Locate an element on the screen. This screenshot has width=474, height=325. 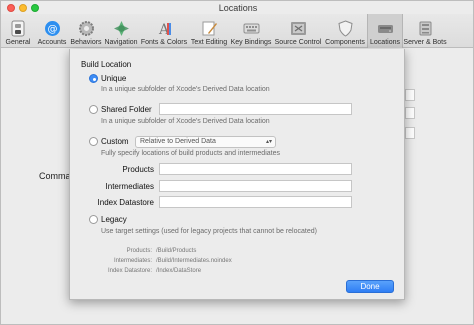
products-label: Products is located at coordinates (138, 169).